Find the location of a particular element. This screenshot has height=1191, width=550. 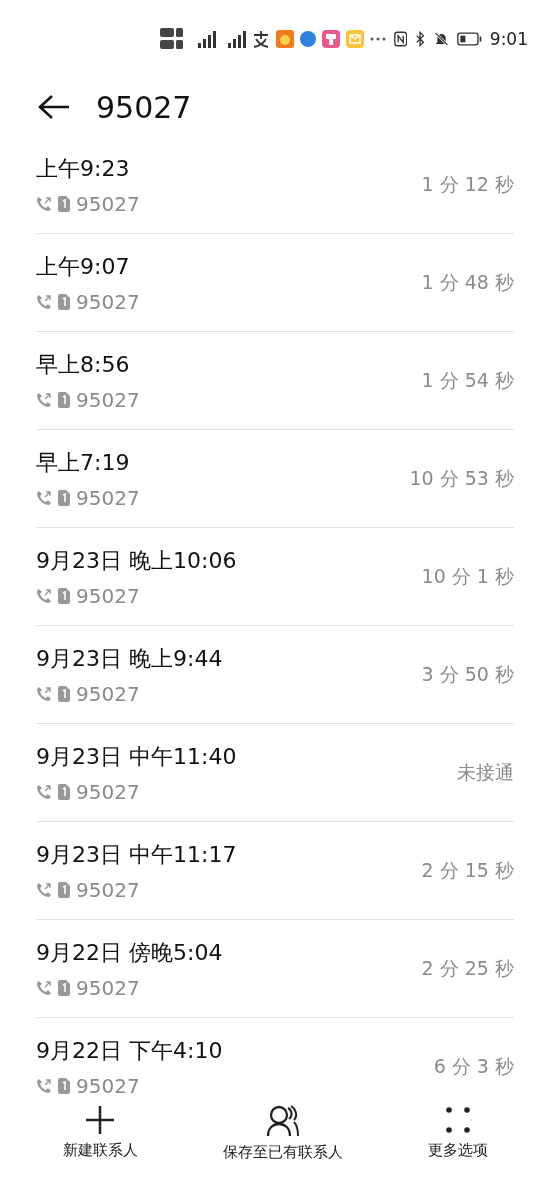

page-title: 95027 is located at coordinates (144, 107).